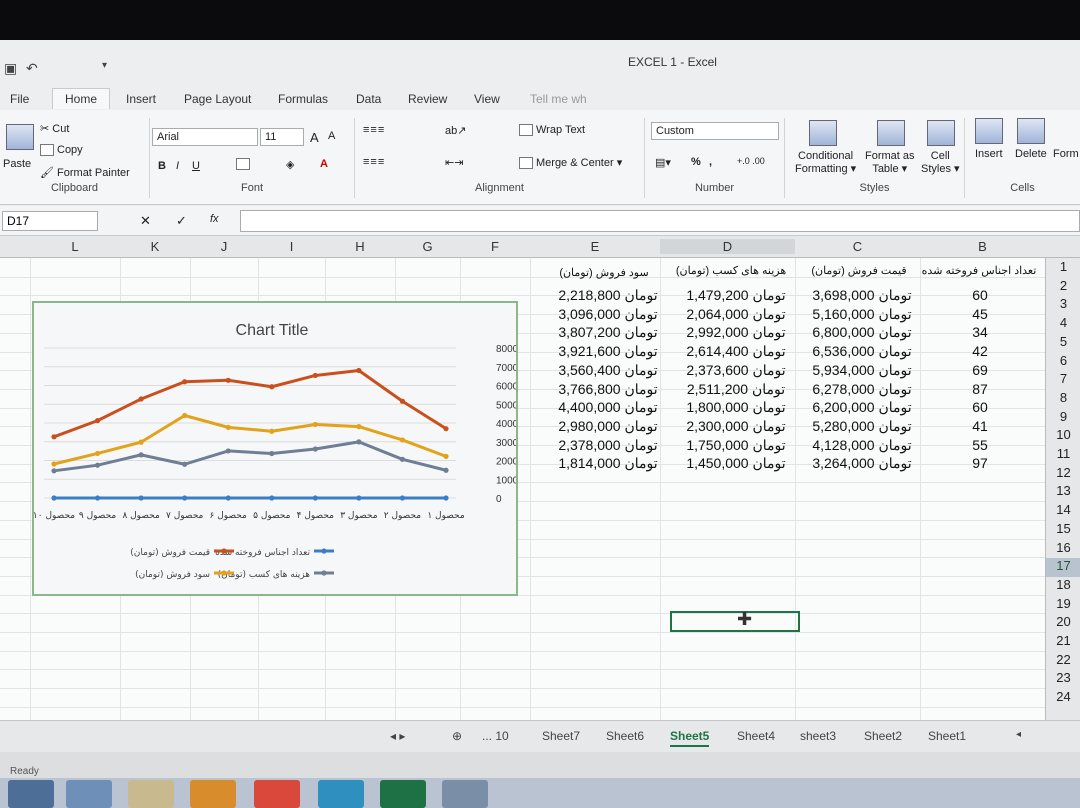  What do you see at coordinates (1063, 343) in the screenshot?
I see `row-header-5: 5` at bounding box center [1063, 343].